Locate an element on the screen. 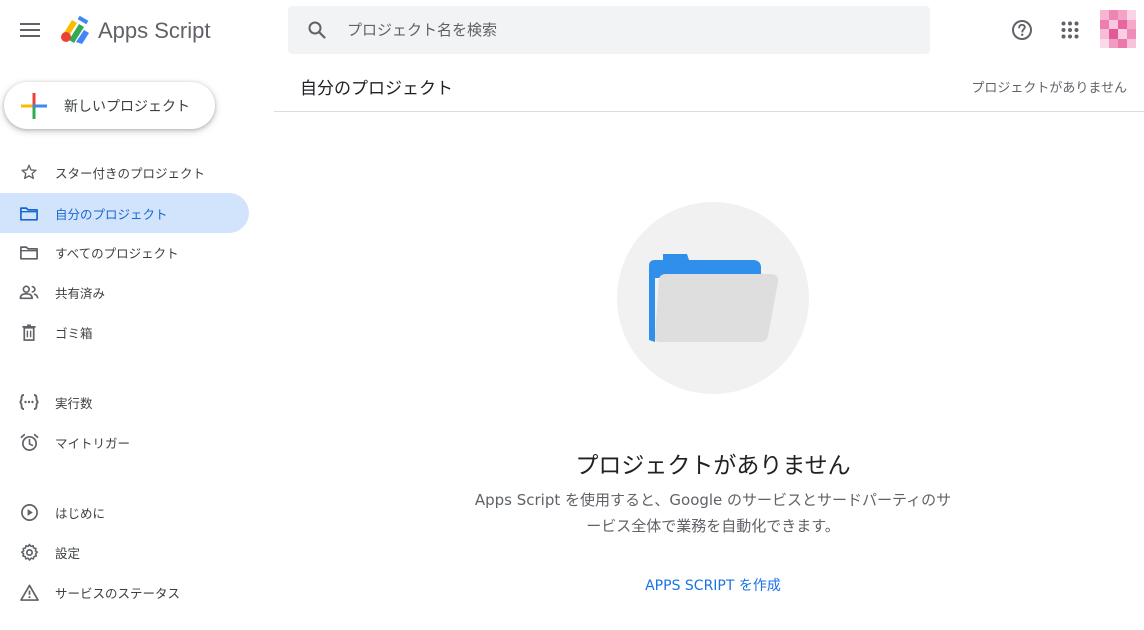  star-icon is located at coordinates (29, 172).